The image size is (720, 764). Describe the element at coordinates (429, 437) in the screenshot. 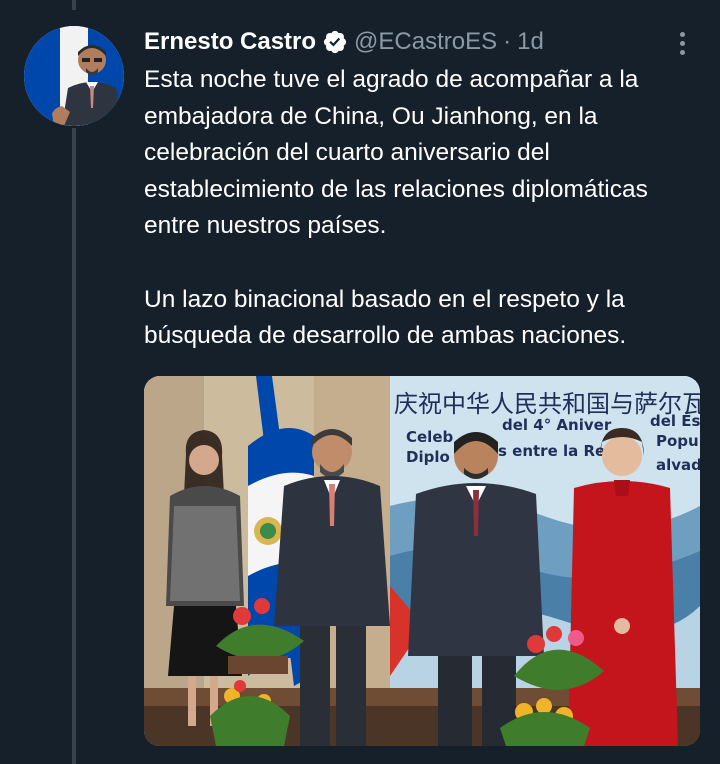

I see `banner-text-2a: Celeb` at that location.